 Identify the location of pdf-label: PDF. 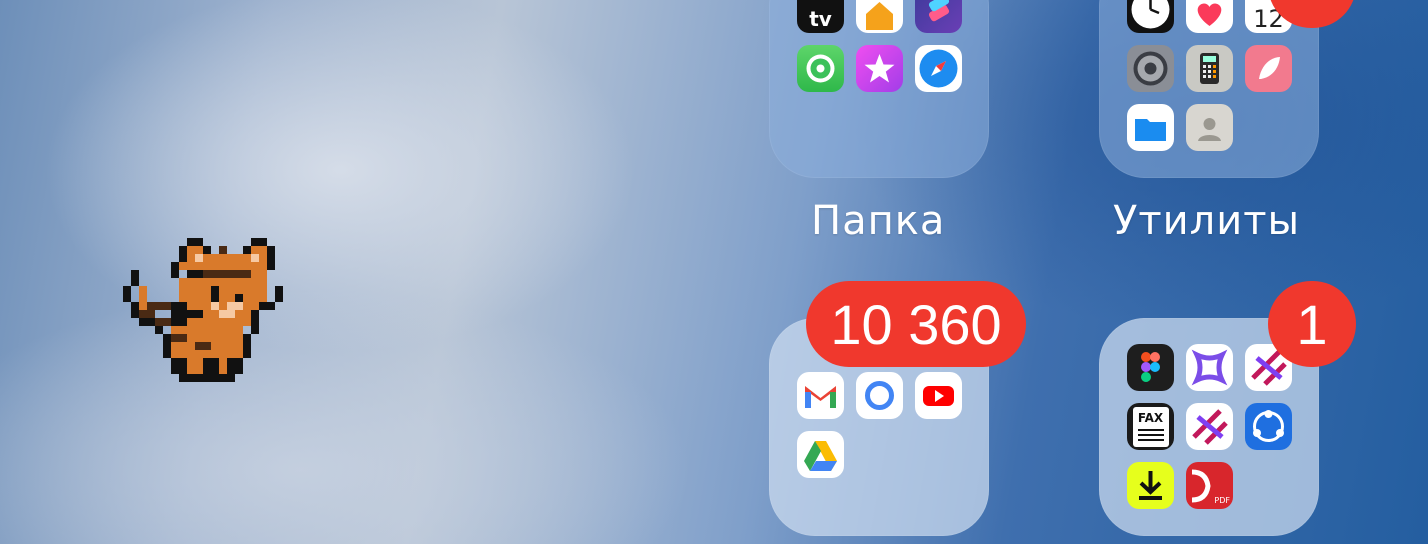
(1222, 500).